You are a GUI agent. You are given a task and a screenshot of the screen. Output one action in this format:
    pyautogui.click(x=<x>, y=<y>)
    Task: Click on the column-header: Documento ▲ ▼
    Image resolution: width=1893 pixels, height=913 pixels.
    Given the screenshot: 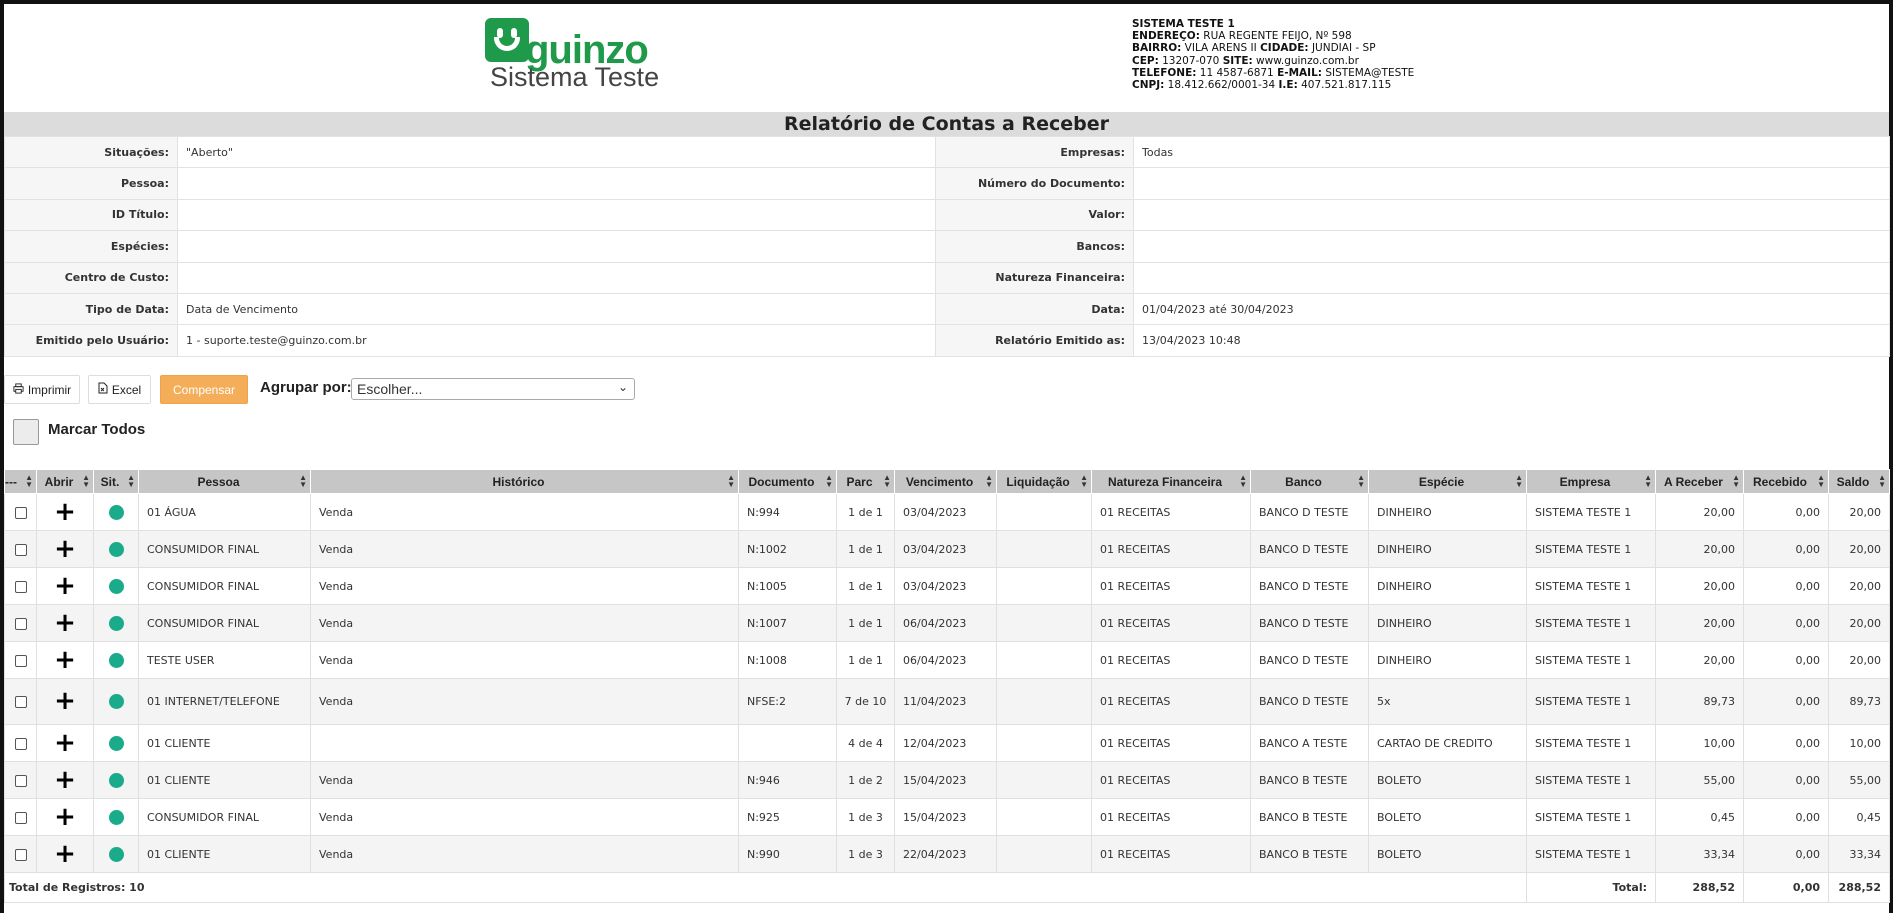 What is the action you would take?
    pyautogui.click(x=787, y=481)
    